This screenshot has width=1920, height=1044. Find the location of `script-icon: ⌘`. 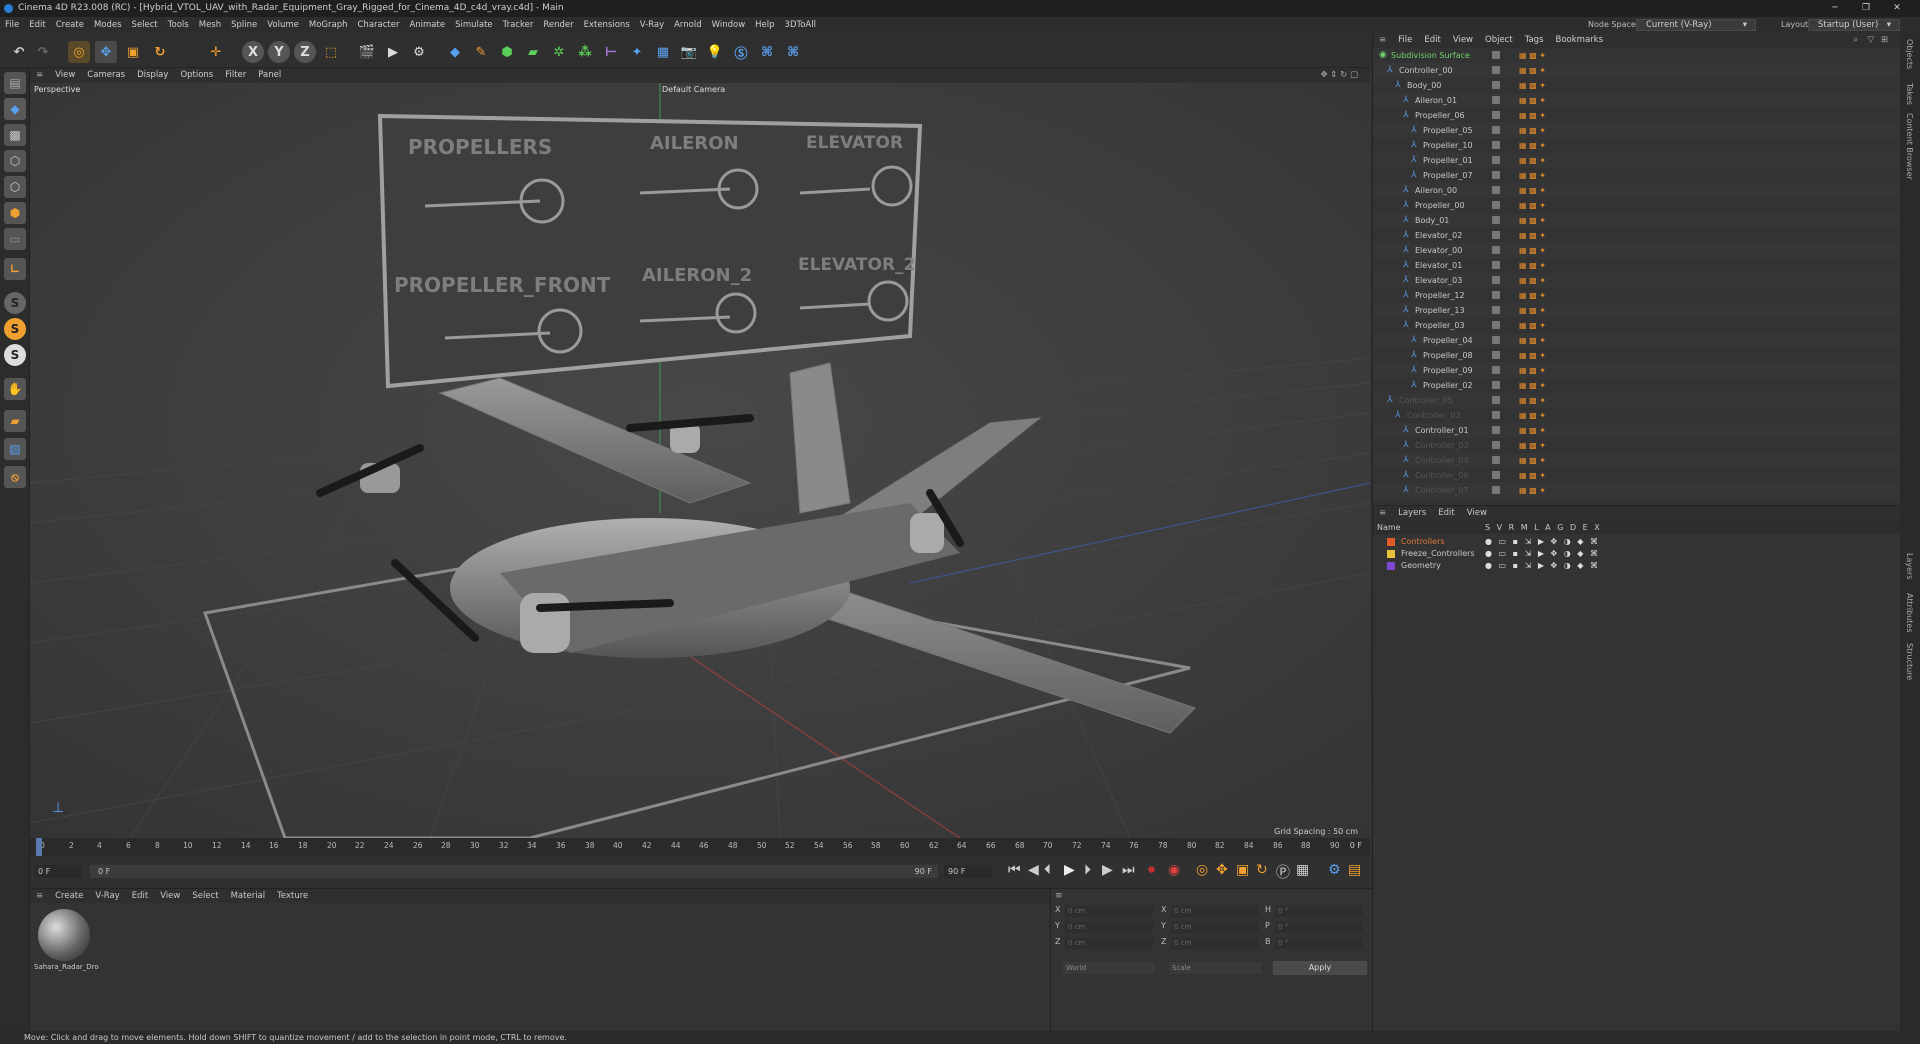

script-icon: ⌘ is located at coordinates (793, 52).